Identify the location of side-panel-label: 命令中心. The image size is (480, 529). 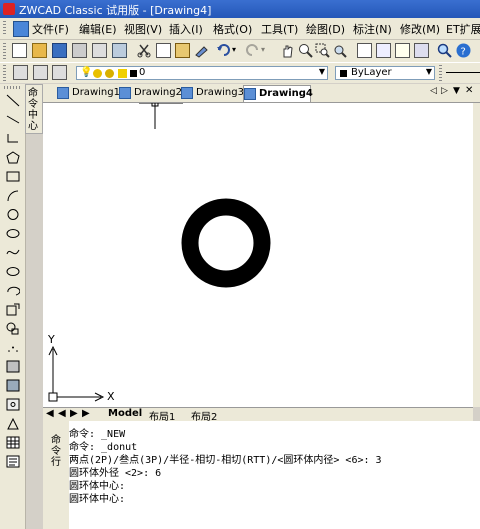
(33, 110).